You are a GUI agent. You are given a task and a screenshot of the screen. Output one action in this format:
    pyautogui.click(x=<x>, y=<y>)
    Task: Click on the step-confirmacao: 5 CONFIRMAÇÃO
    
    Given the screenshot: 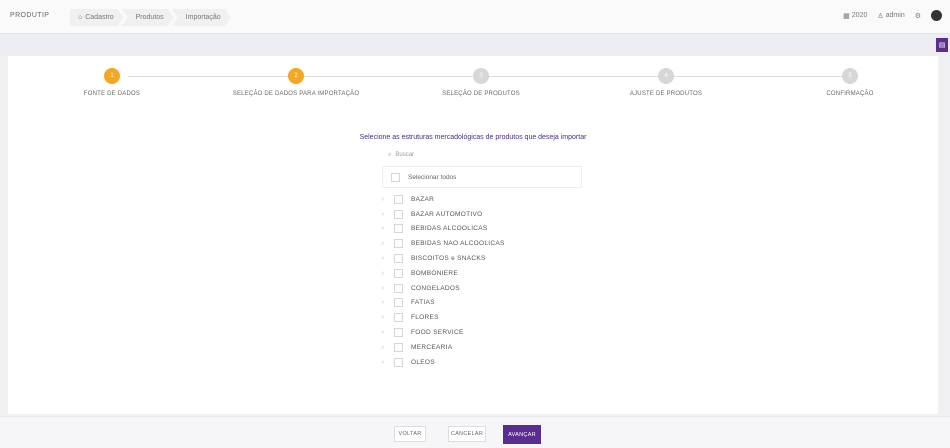 What is the action you would take?
    pyautogui.click(x=850, y=82)
    